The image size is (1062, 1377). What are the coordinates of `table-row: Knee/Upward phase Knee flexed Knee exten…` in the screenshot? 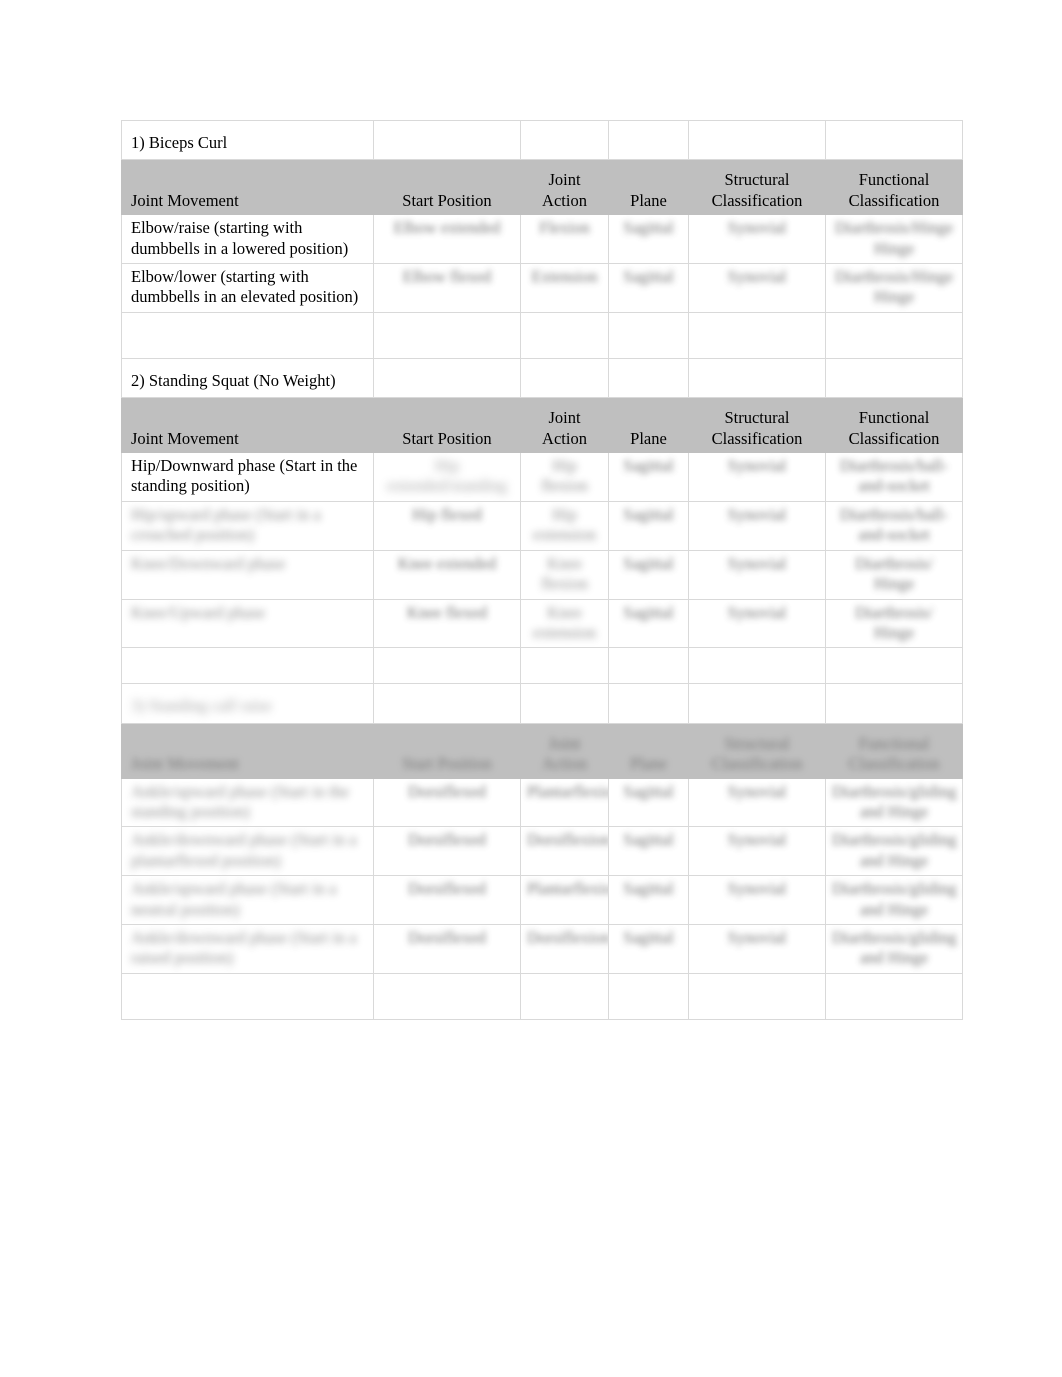 It's located at (542, 623).